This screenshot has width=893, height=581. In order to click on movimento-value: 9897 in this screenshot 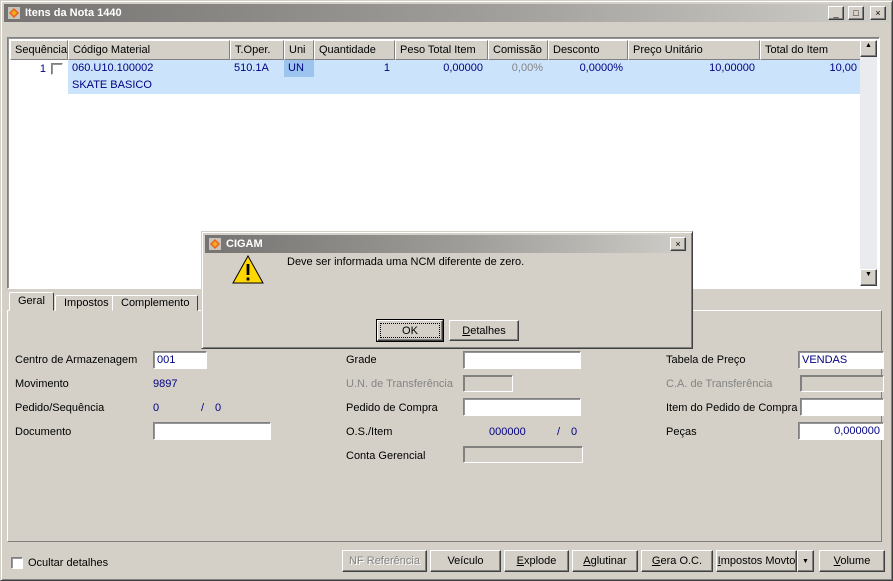, I will do `click(165, 384)`.